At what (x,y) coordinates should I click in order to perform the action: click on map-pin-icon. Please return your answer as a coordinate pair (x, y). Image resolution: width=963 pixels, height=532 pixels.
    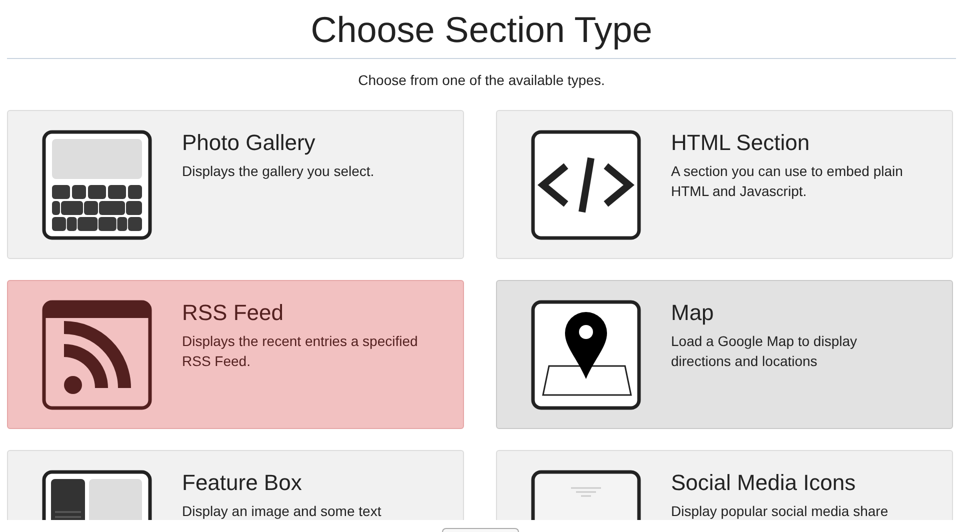
    Looking at the image, I should click on (586, 355).